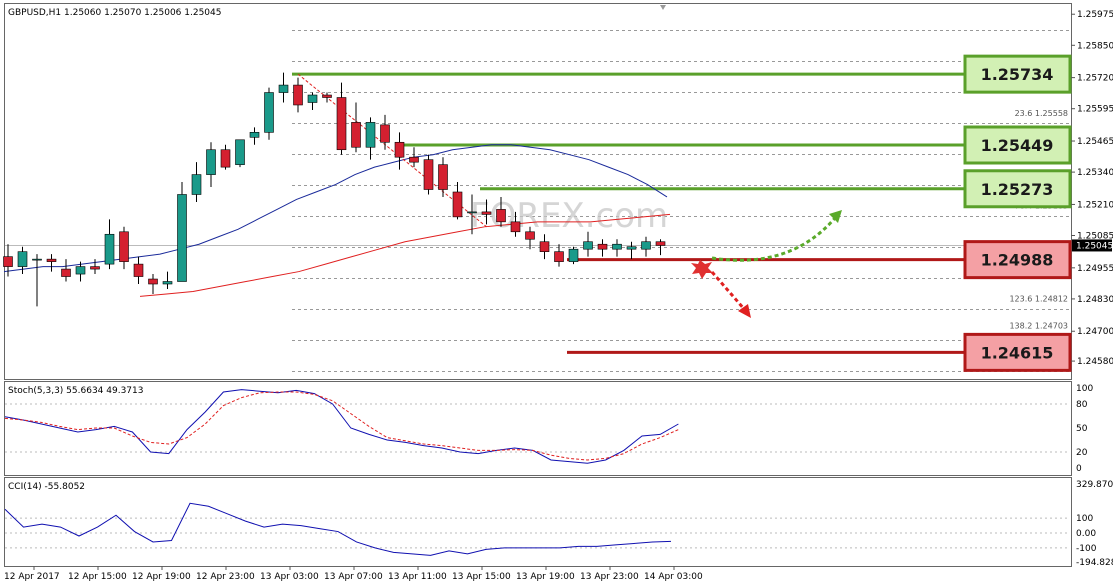  I want to click on price-tick-label: 1.25210, so click(1095, 205).